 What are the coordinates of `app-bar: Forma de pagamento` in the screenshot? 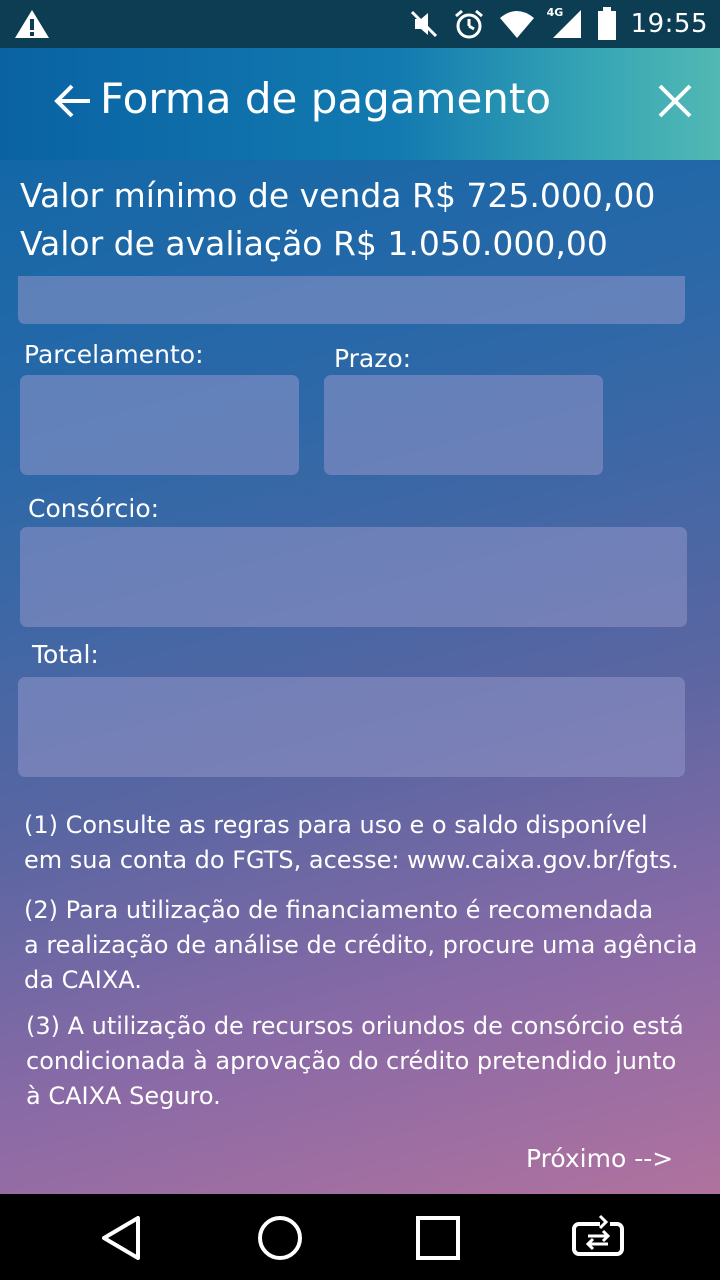 It's located at (360, 104).